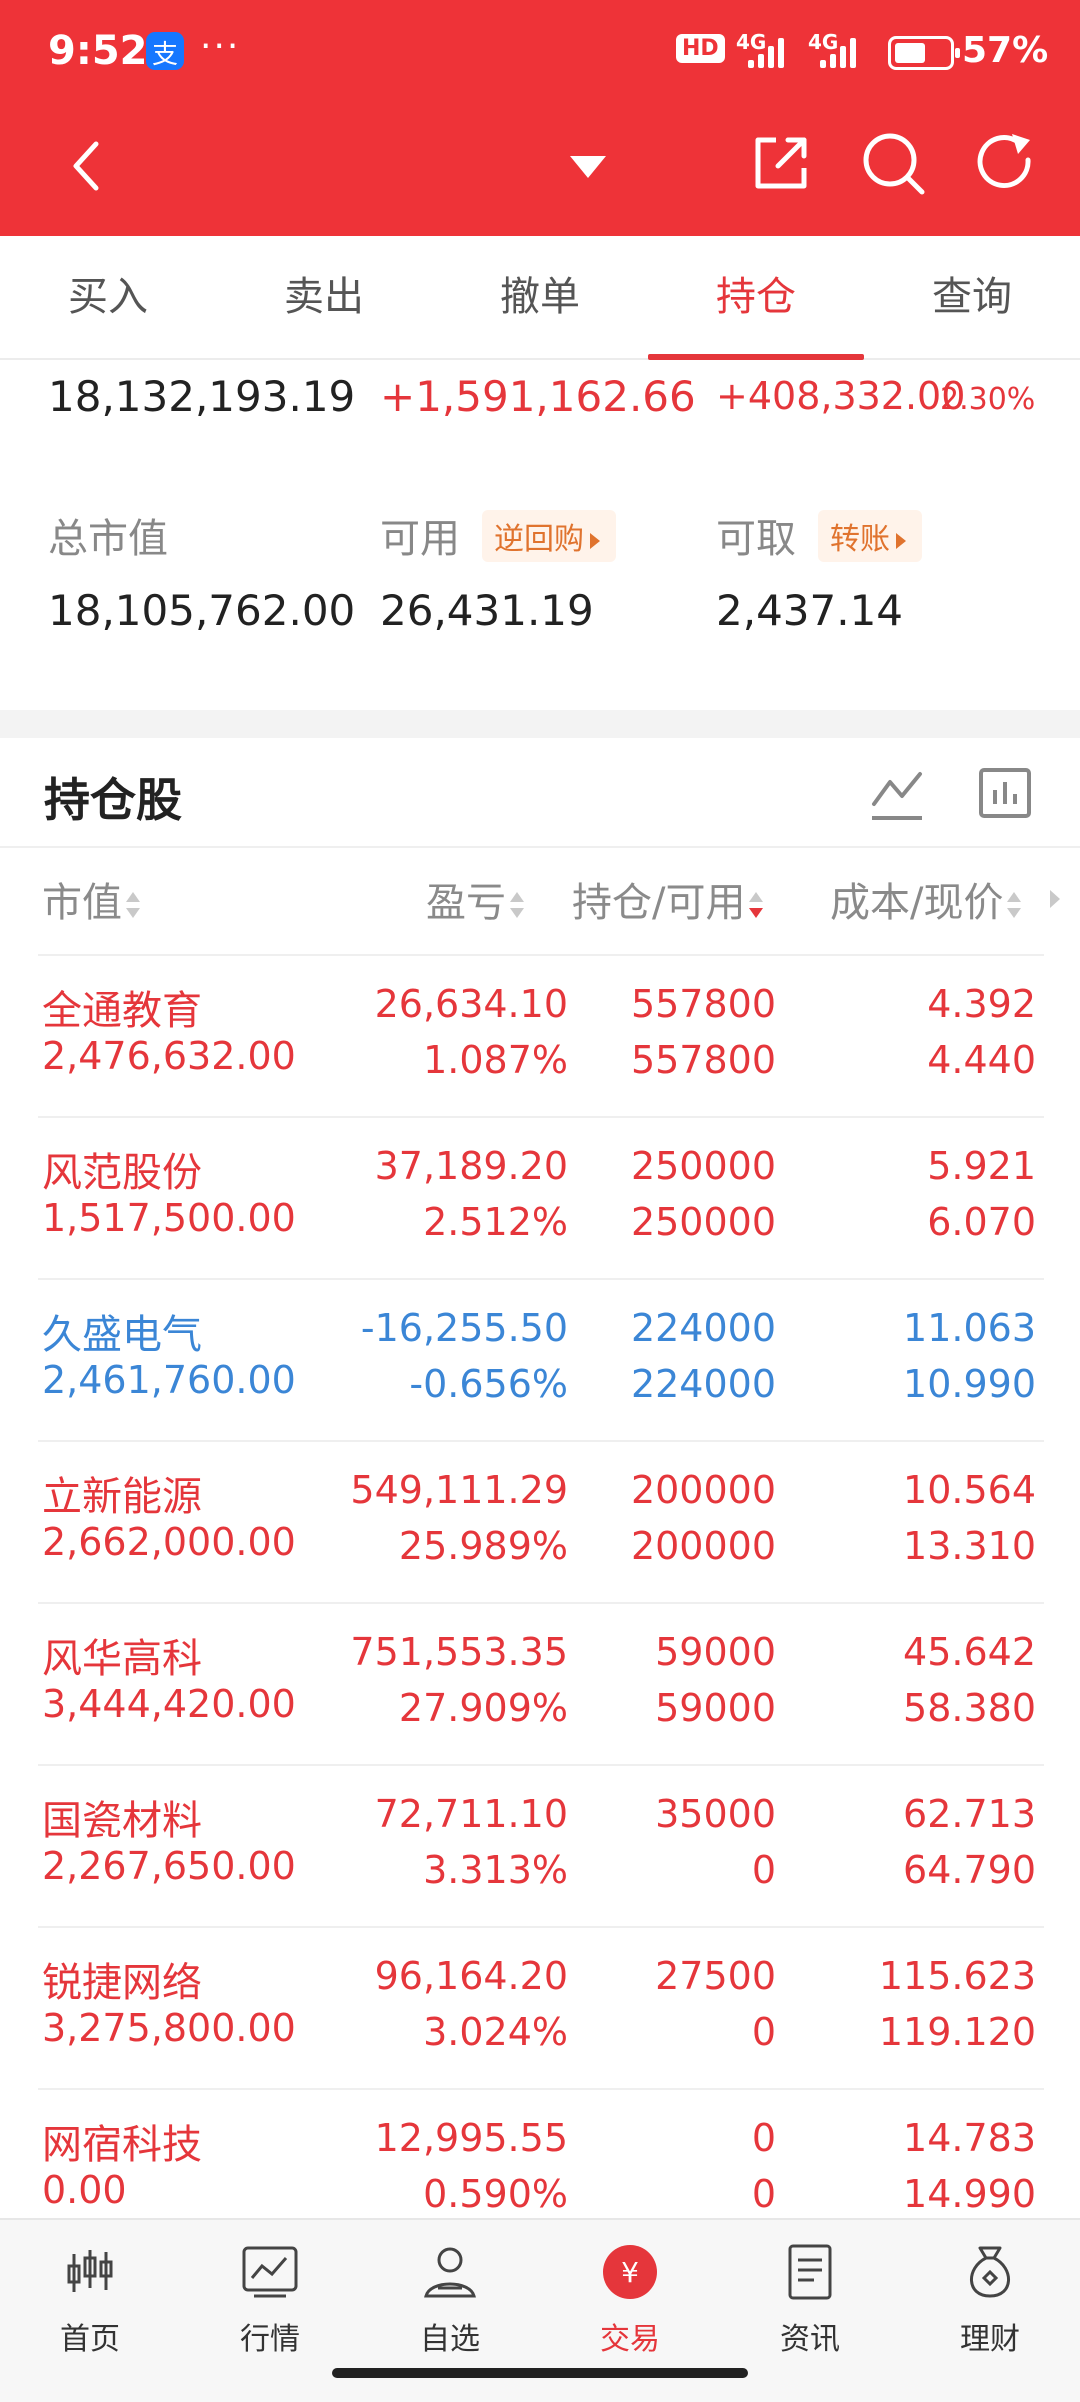 The image size is (1080, 2402). What do you see at coordinates (475, 899) in the screenshot?
I see `col-pnl: 盈亏` at bounding box center [475, 899].